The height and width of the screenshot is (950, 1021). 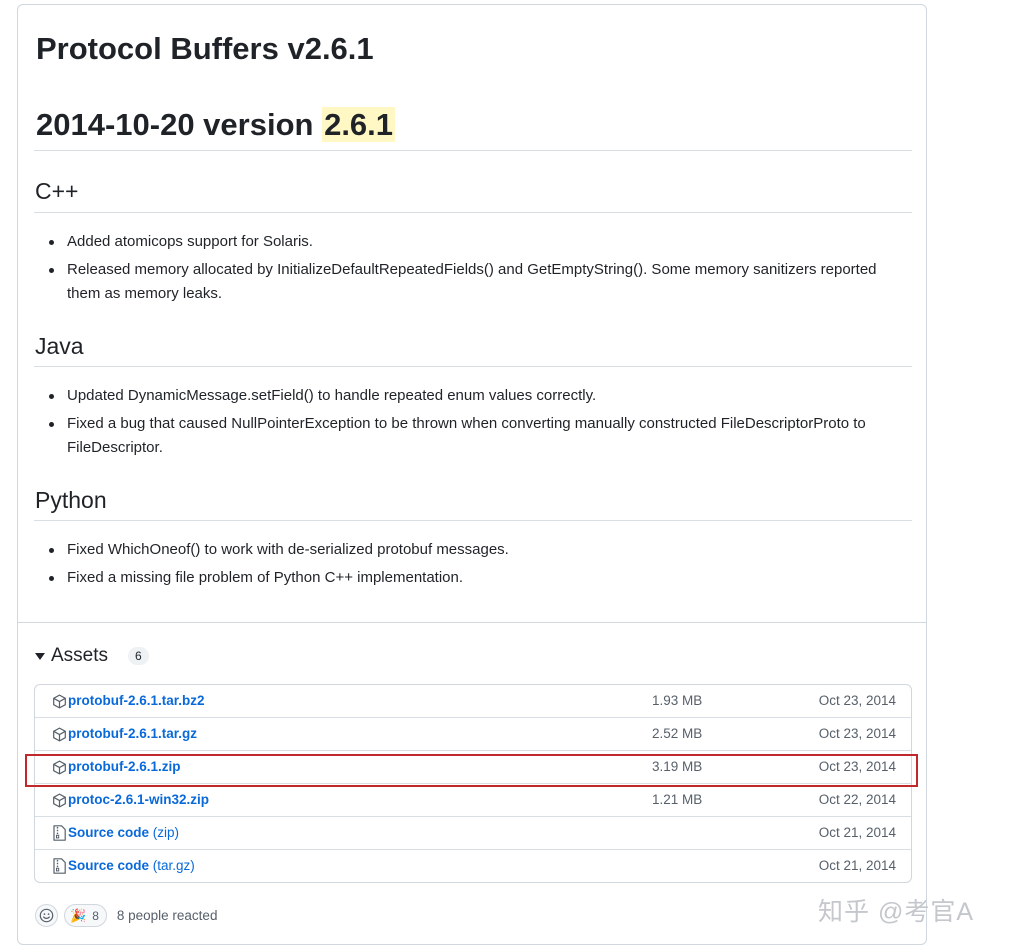 What do you see at coordinates (123, 832) in the screenshot?
I see `asset-link: Source code (zip)` at bounding box center [123, 832].